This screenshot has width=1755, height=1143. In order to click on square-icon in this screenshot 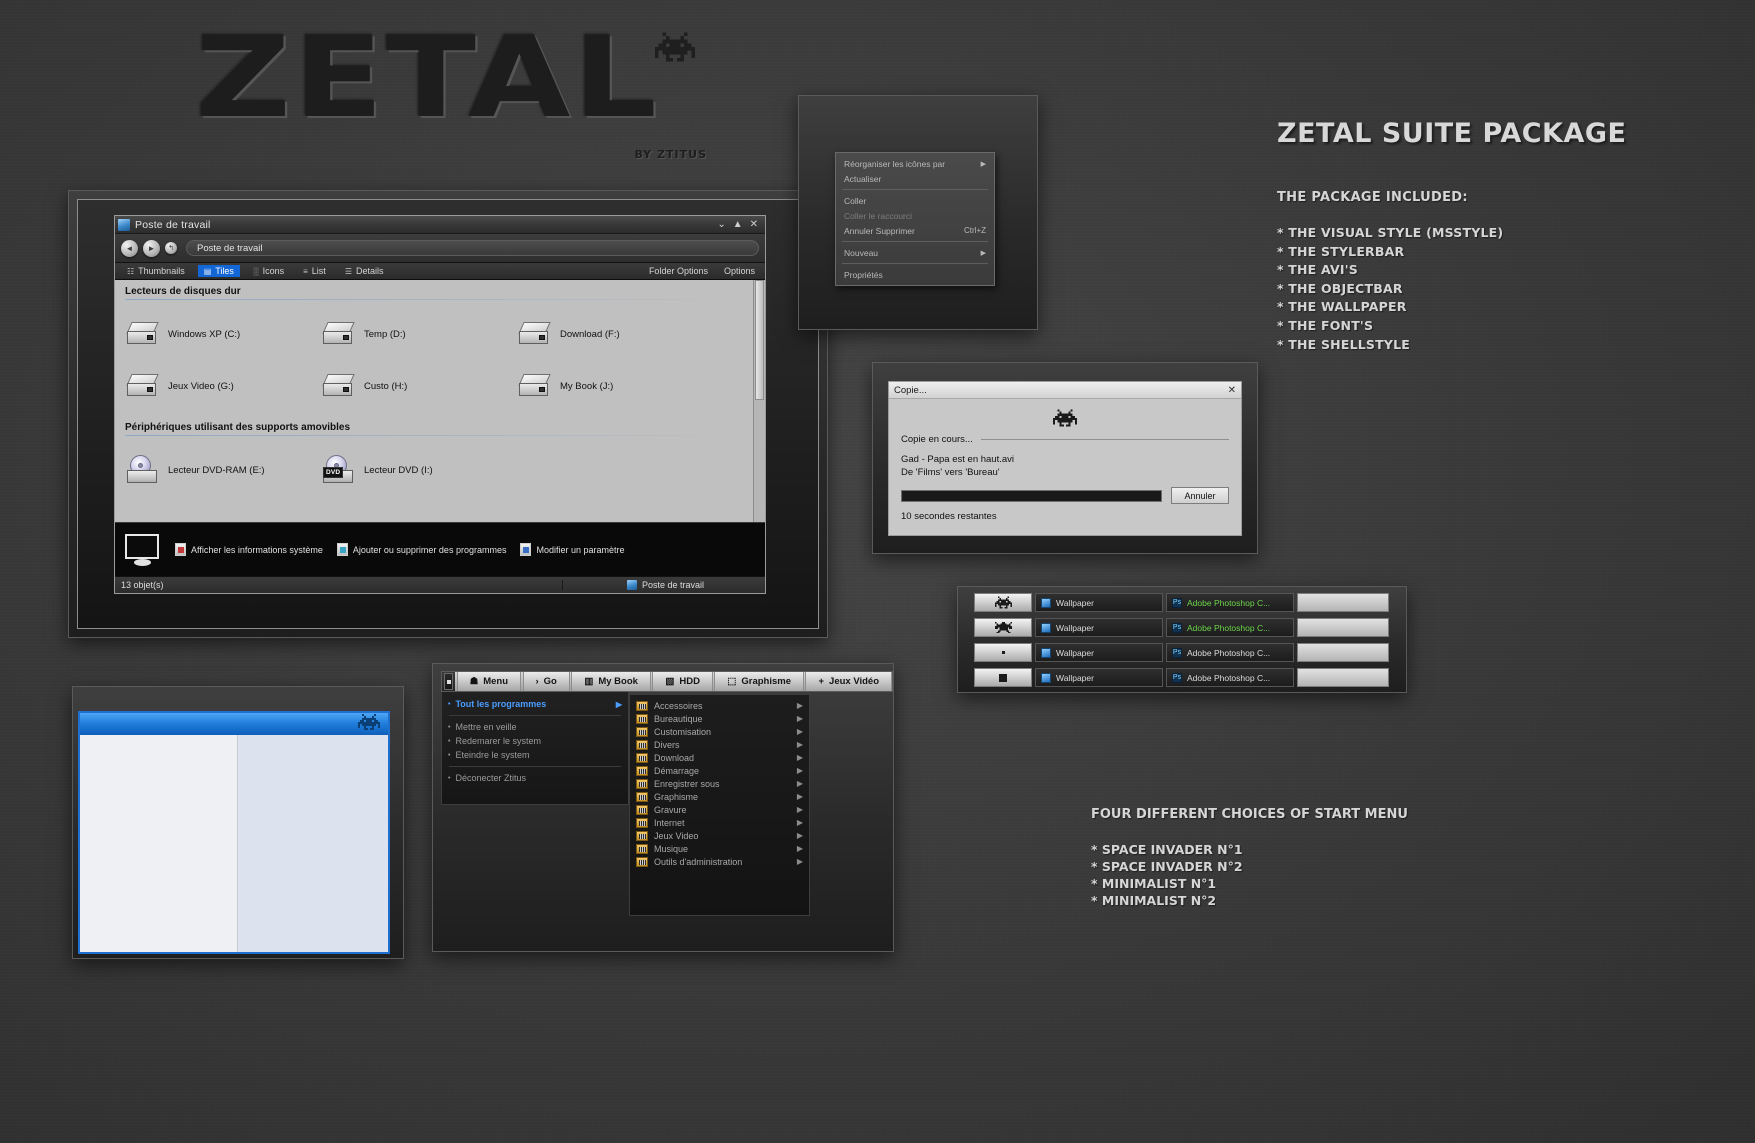, I will do `click(448, 681)`.